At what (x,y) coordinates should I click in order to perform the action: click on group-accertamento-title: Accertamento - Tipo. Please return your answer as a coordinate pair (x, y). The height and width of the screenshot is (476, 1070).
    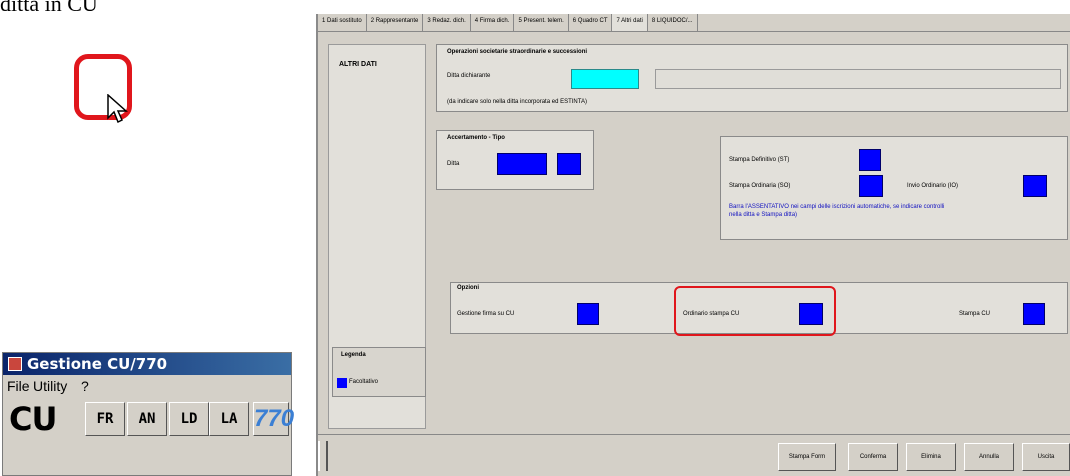
    Looking at the image, I should click on (476, 138).